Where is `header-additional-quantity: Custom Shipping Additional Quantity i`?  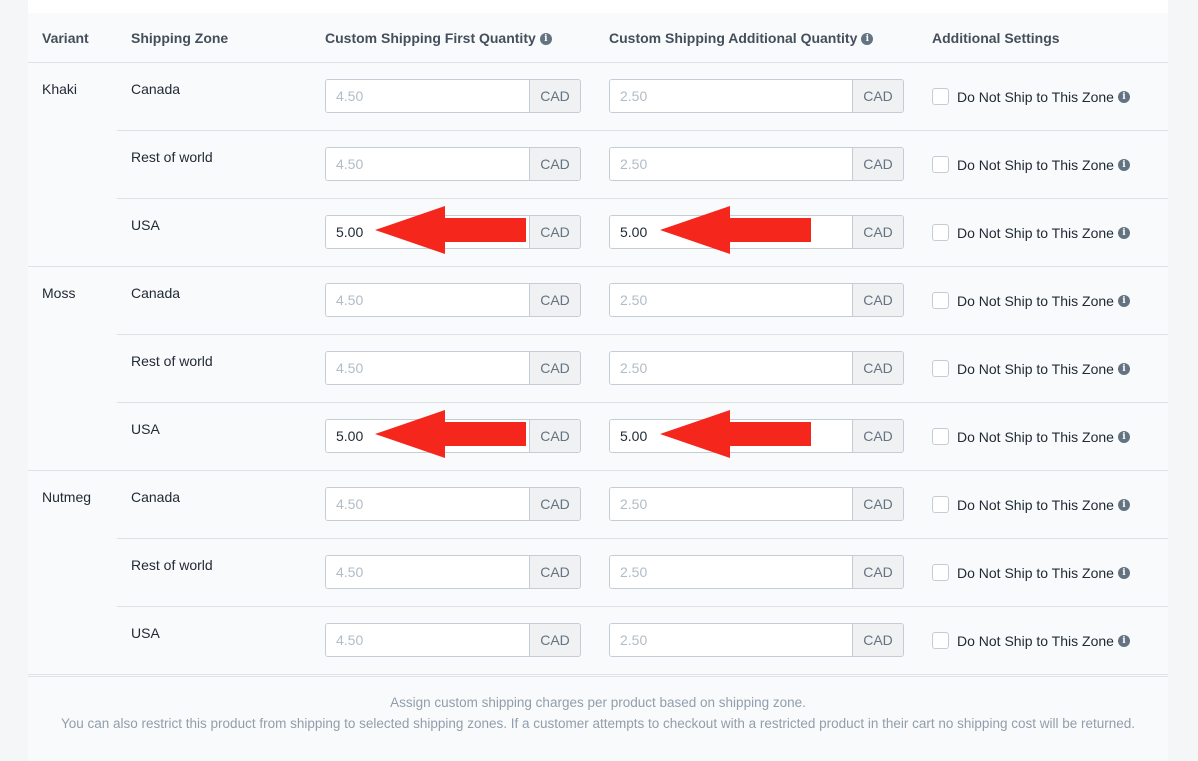 header-additional-quantity: Custom Shipping Additional Quantity i is located at coordinates (741, 38).